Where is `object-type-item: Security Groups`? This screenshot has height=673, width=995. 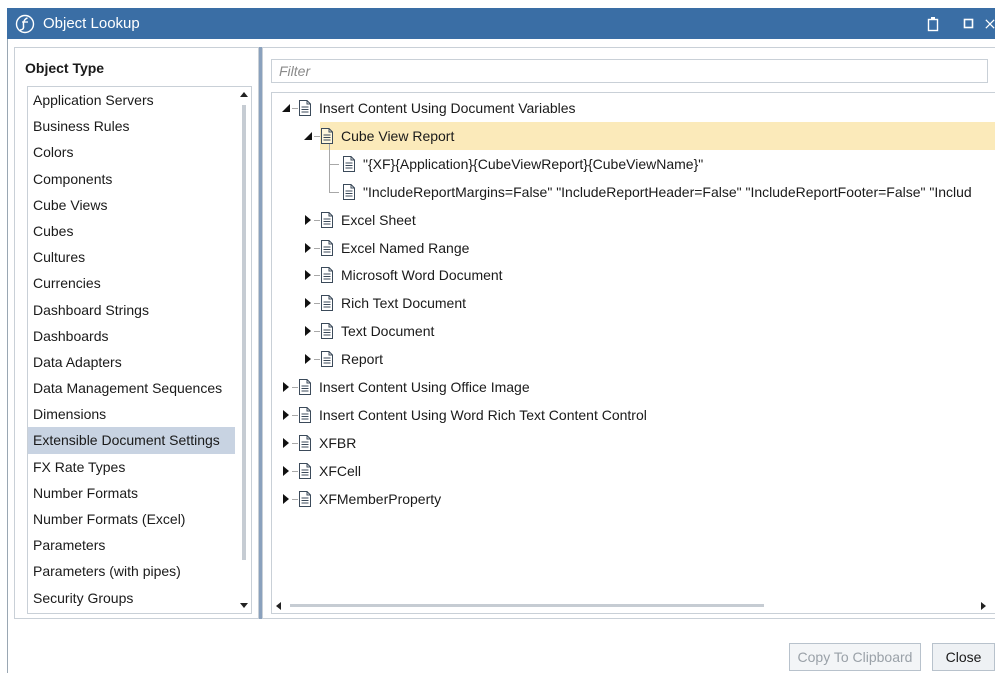 object-type-item: Security Groups is located at coordinates (139, 598).